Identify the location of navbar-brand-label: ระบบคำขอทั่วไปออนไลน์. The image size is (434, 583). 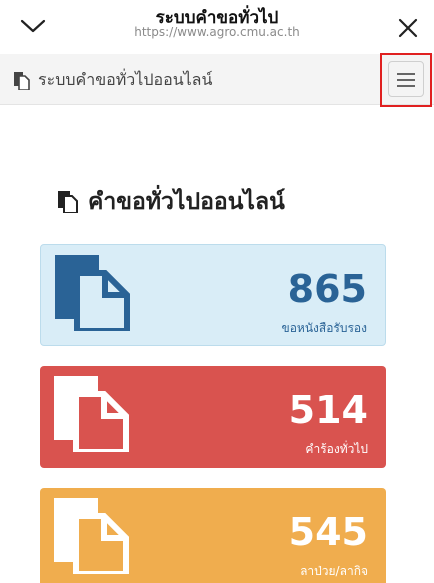
(125, 79).